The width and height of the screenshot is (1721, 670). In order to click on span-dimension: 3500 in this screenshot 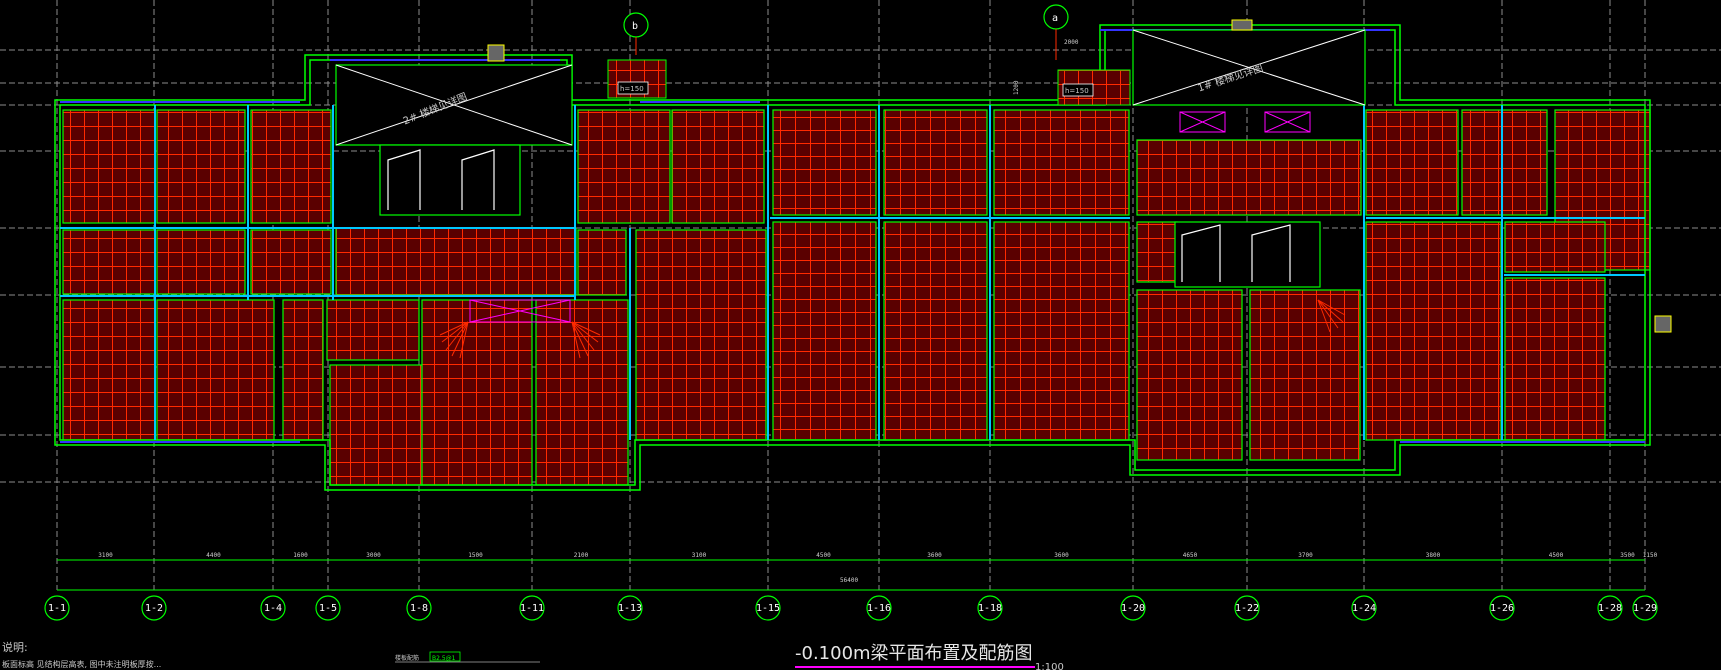, I will do `click(1627, 555)`.